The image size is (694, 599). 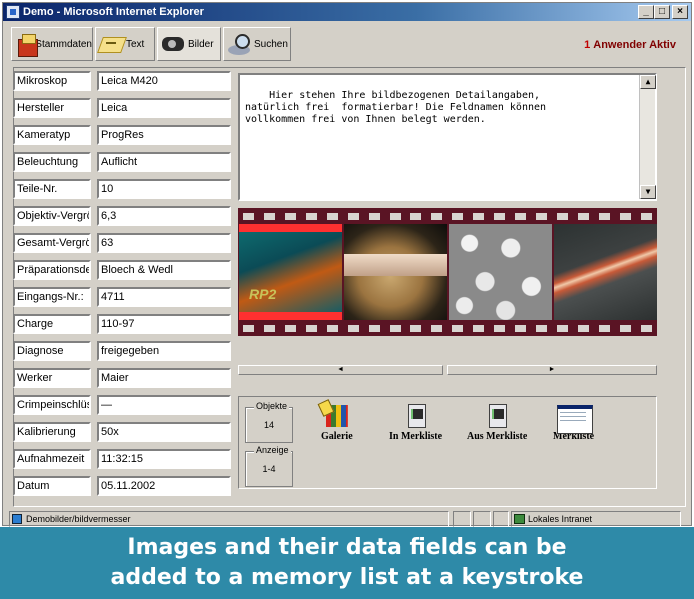 I want to click on window-controls: _ □ ×, so click(x=663, y=12).